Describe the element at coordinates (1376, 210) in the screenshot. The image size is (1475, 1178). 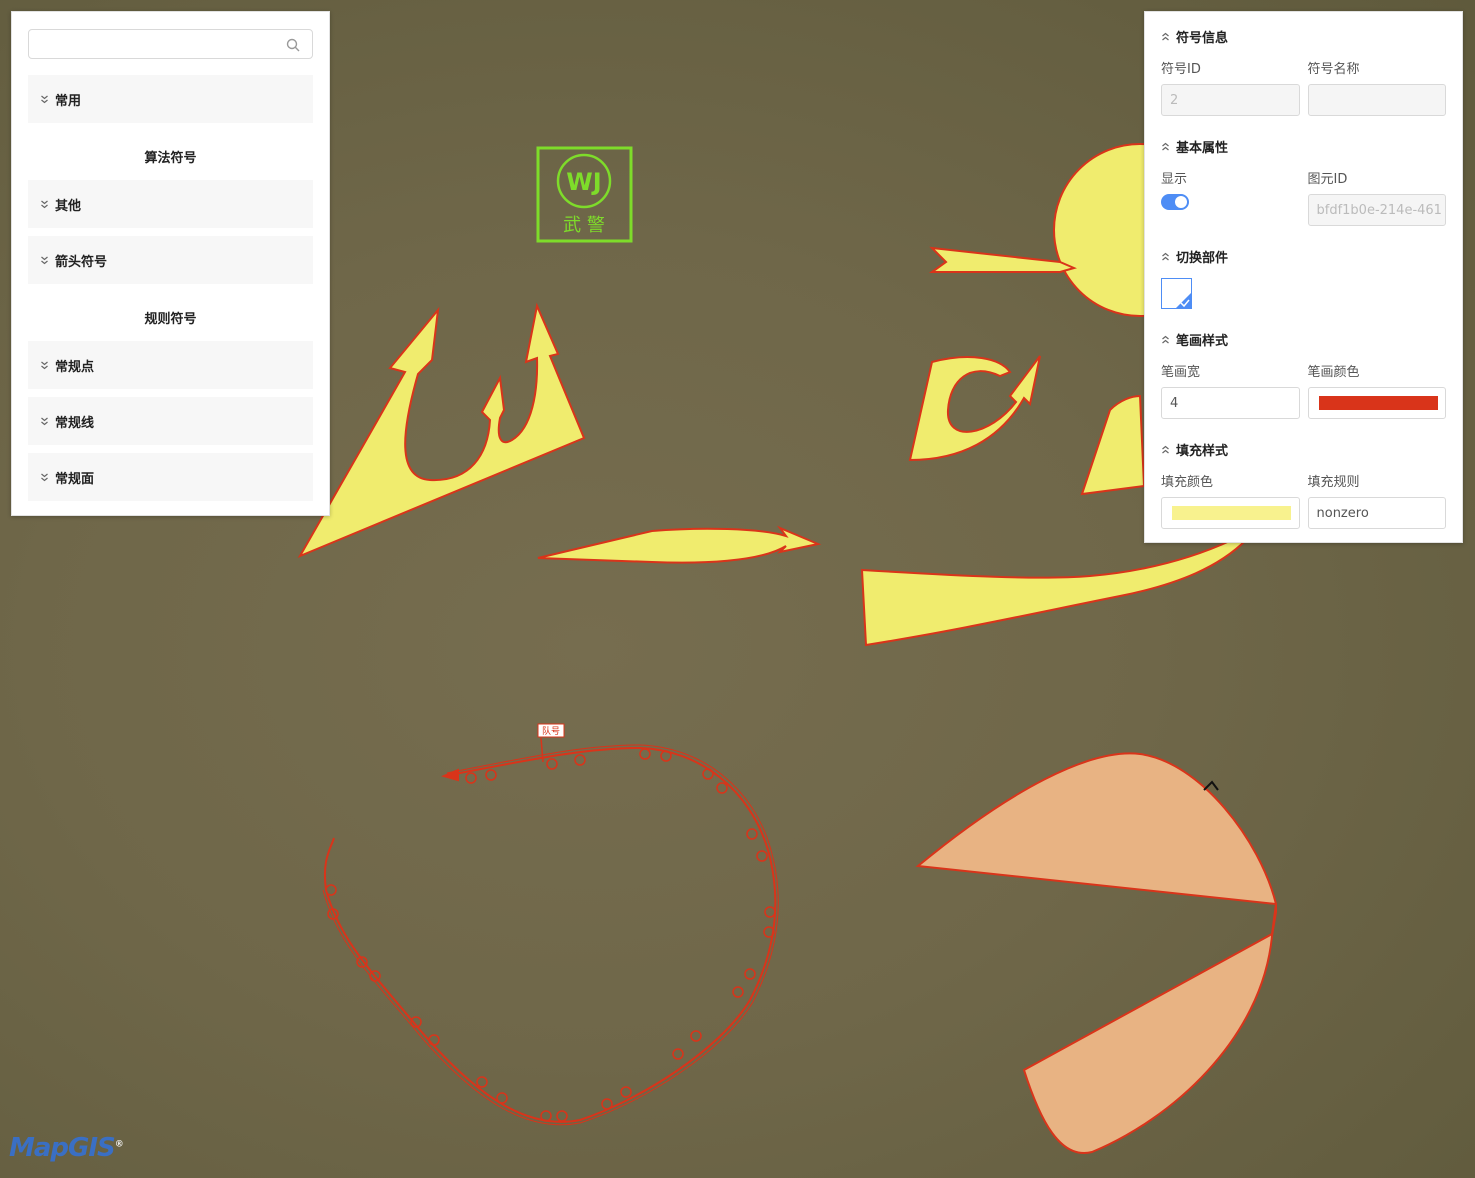
I see `element-id-field: bfdf1b0e-214e-461` at that location.